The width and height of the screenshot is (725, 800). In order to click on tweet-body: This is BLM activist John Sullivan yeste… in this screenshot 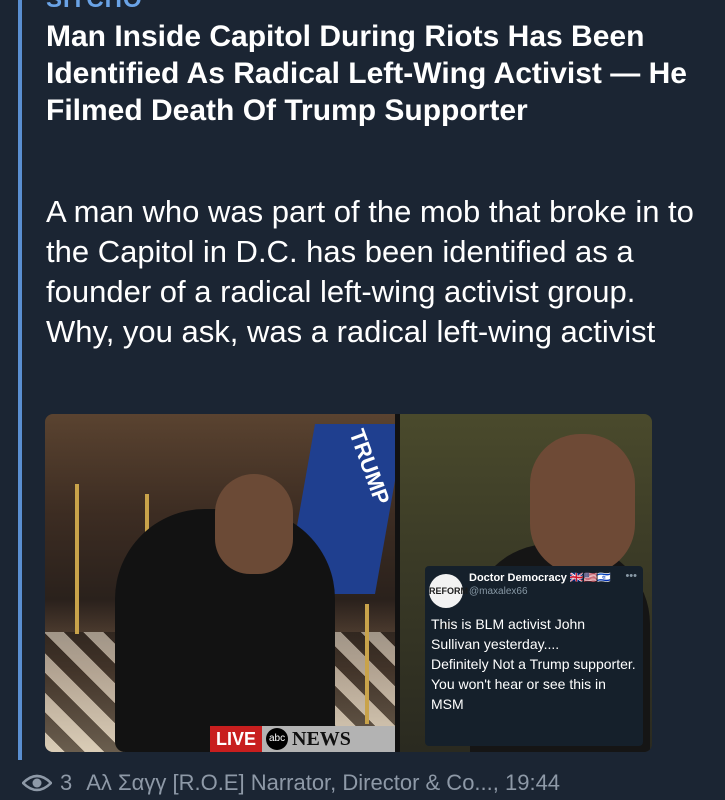, I will do `click(533, 664)`.